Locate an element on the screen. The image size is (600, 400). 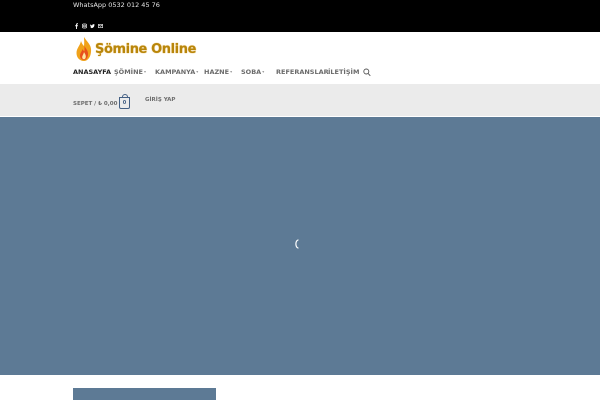
nav-item-kampanya: KAMPANYA▾ is located at coordinates (176, 72).